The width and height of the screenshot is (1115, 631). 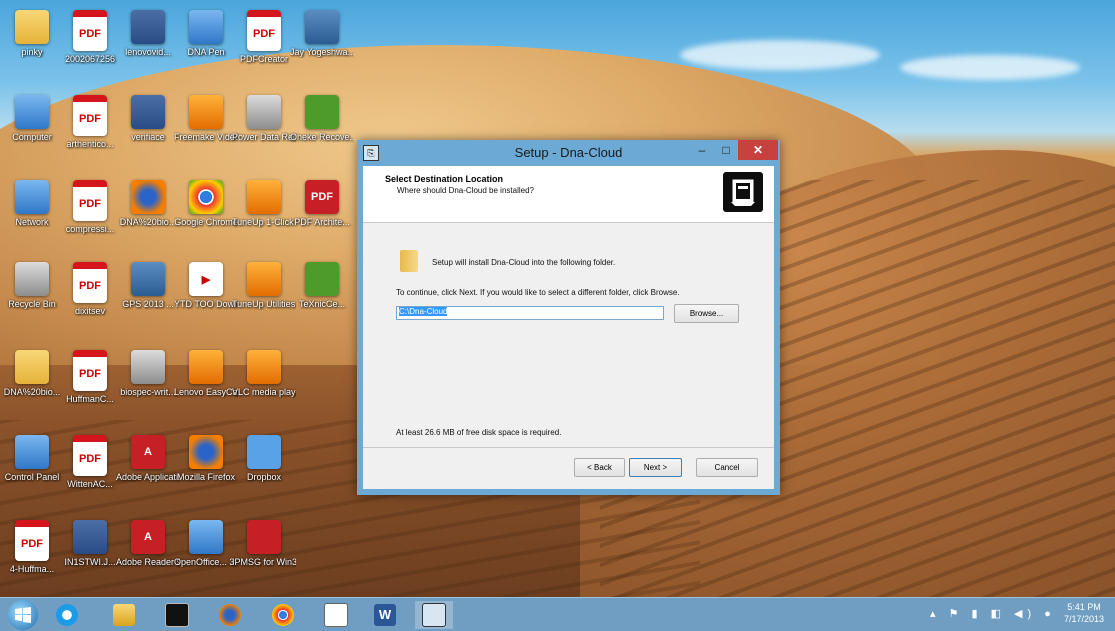 What do you see at coordinates (148, 367) in the screenshot?
I see `document-icon` at bounding box center [148, 367].